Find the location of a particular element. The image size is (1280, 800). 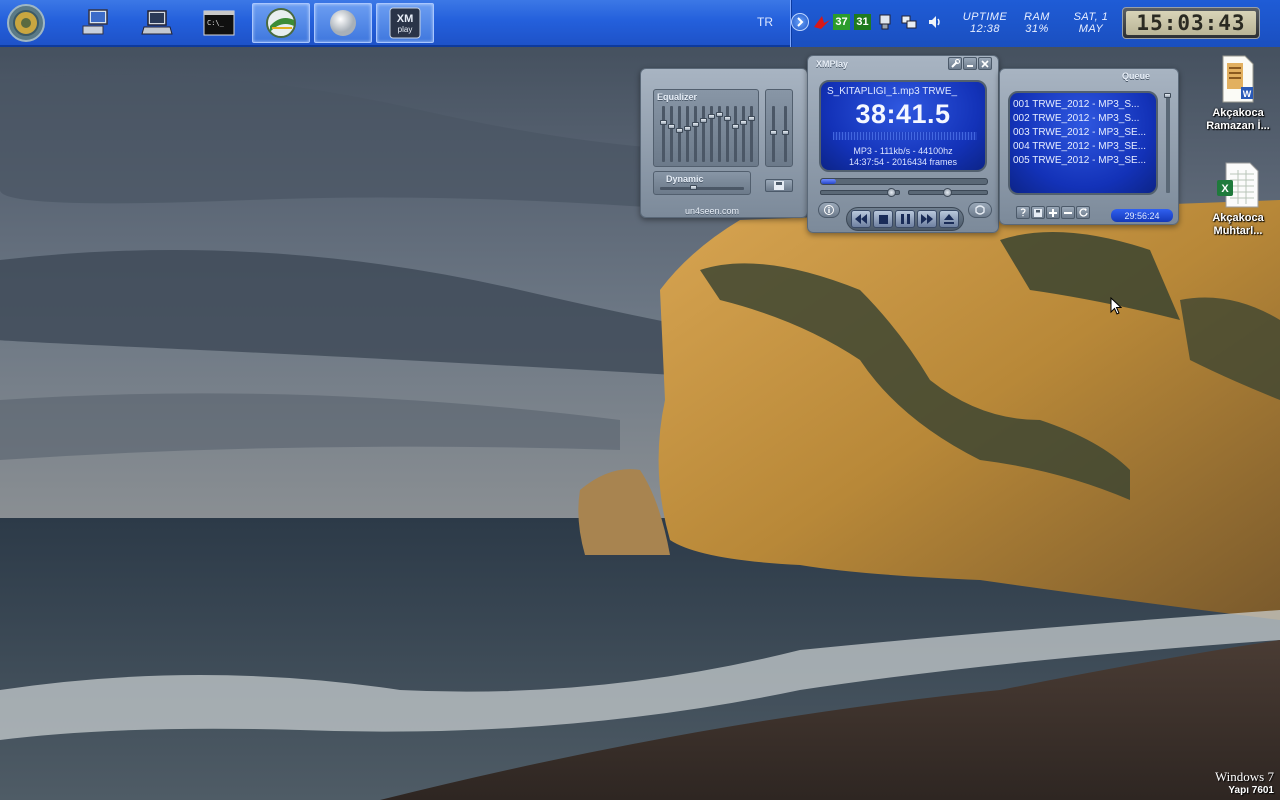

dynamic-label: Dynamic is located at coordinates (685, 179).